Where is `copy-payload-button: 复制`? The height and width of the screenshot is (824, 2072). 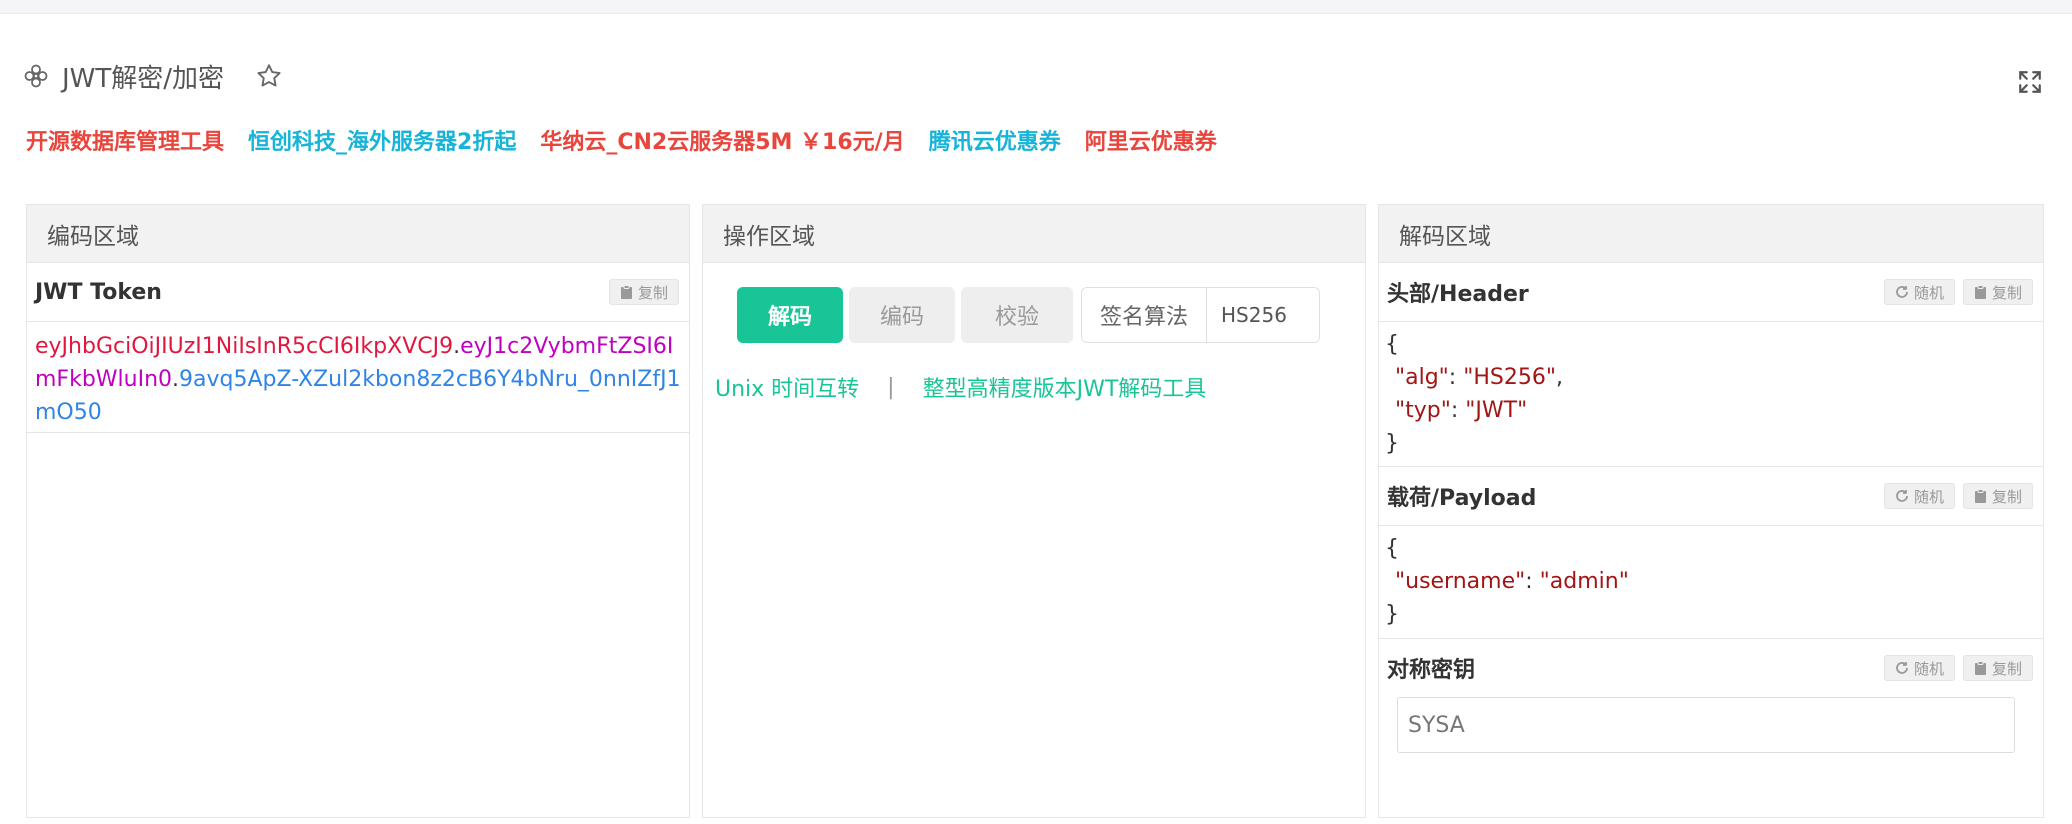 copy-payload-button: 复制 is located at coordinates (1997, 496).